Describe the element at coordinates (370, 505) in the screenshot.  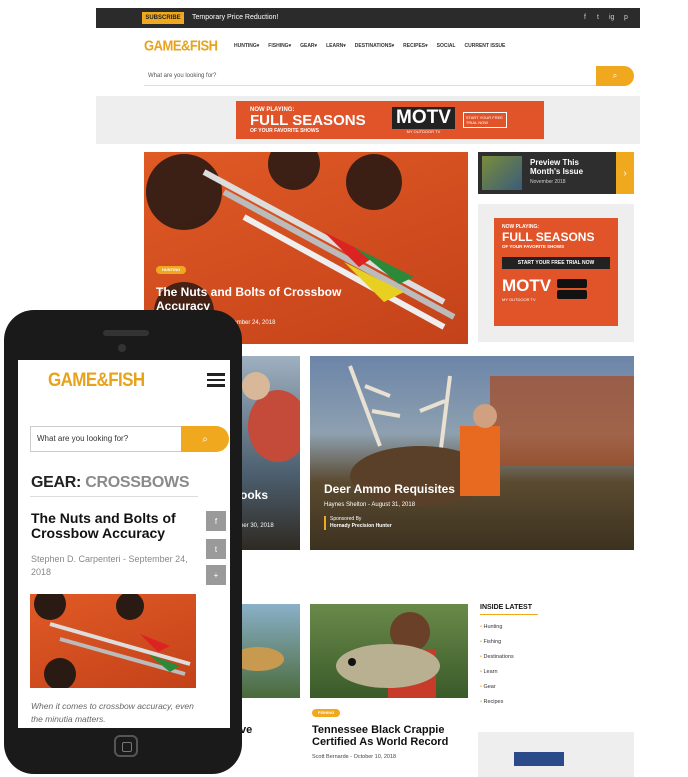
I see `deer-card-byline: Haynes Shelton - August 31, 2018` at that location.